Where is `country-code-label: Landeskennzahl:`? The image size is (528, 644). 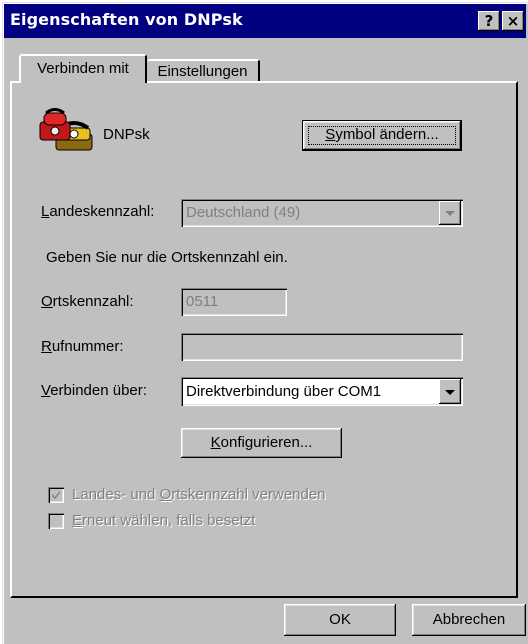 country-code-label: Landeskennzahl: is located at coordinates (97, 211).